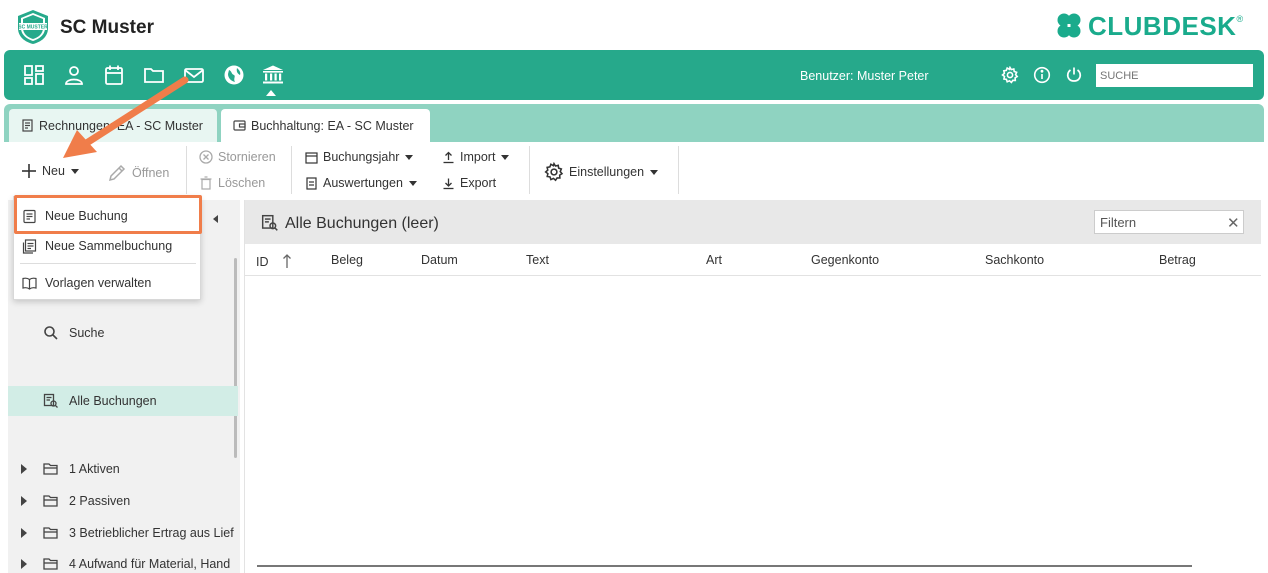 The width and height of the screenshot is (1268, 573). Describe the element at coordinates (287, 261) in the screenshot. I see `sort-up-icon` at that location.